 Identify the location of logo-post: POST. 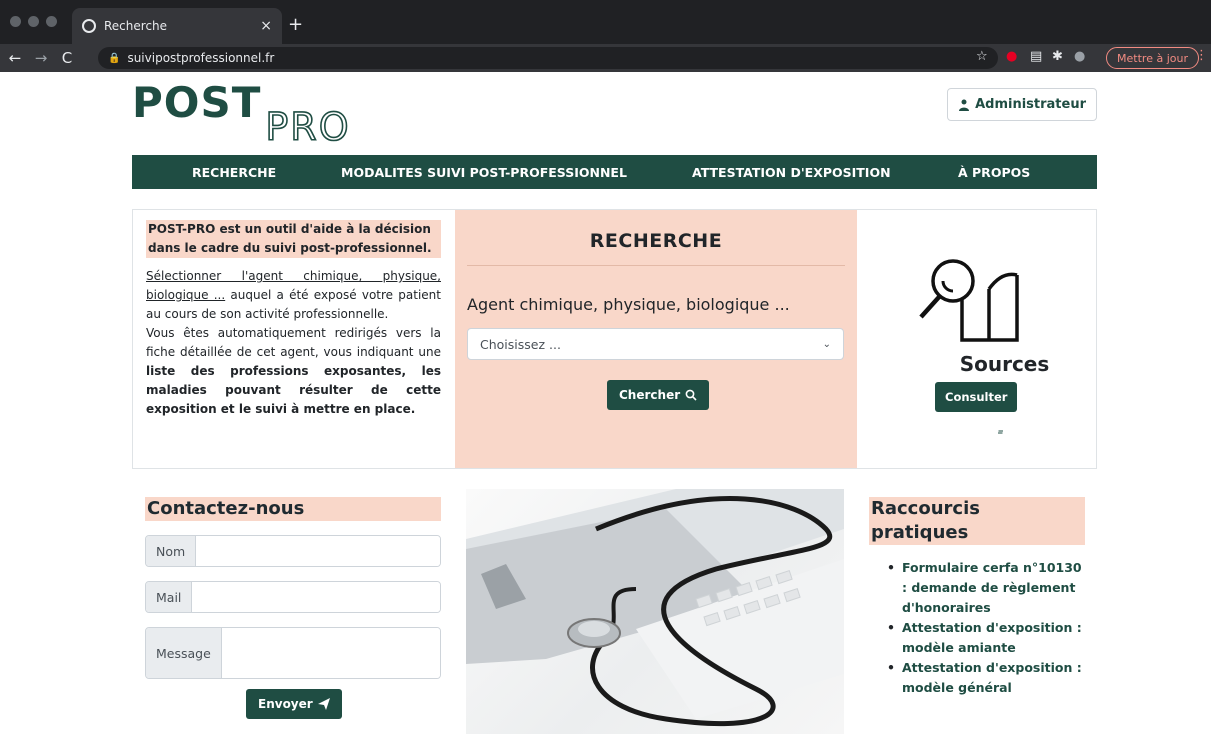
(197, 102).